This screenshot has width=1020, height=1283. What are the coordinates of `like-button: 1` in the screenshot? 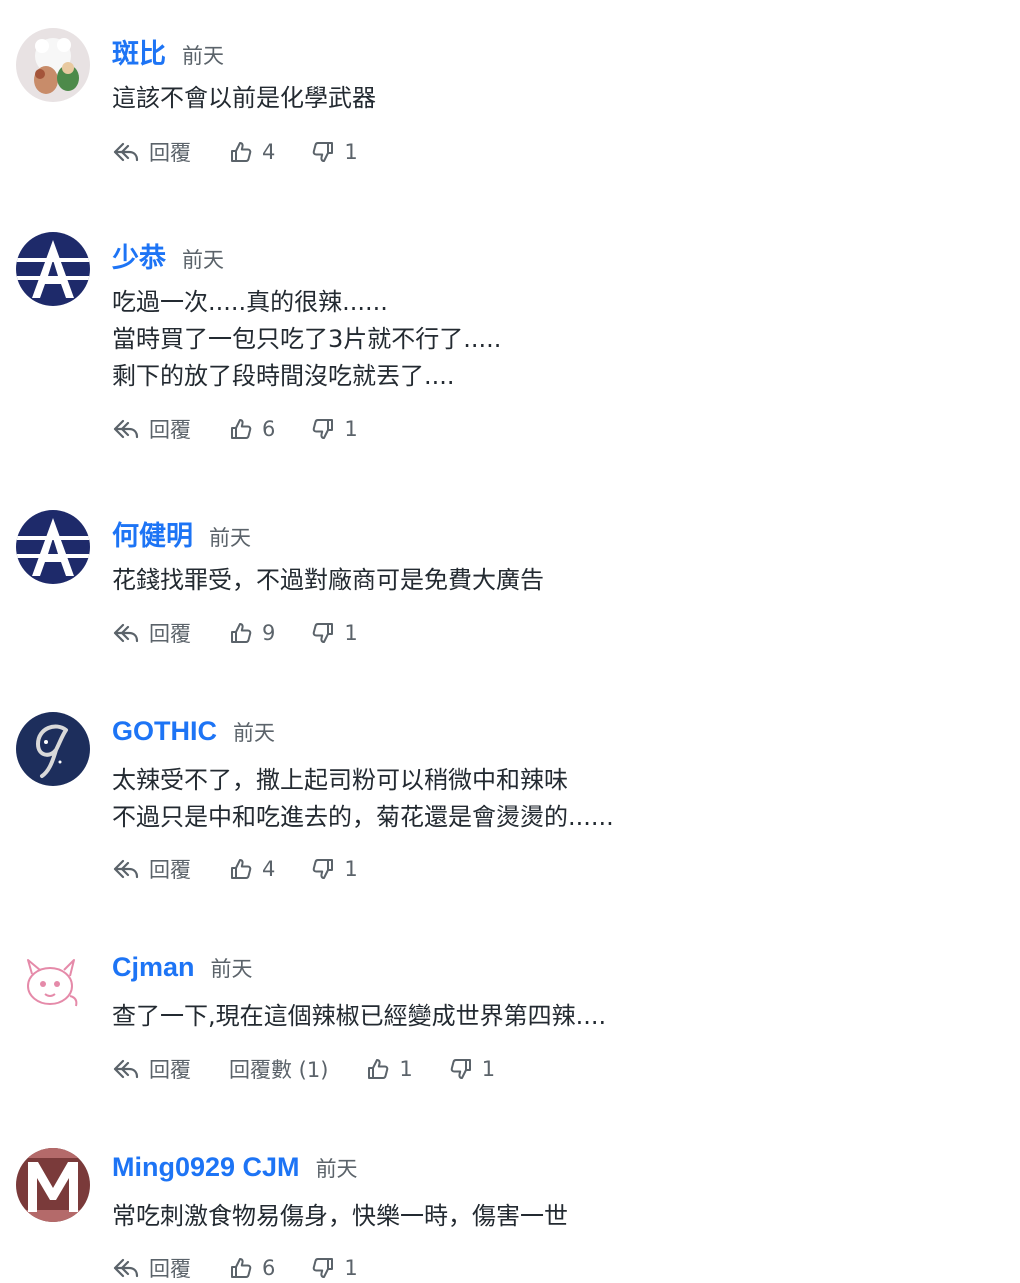 It's located at (389, 1069).